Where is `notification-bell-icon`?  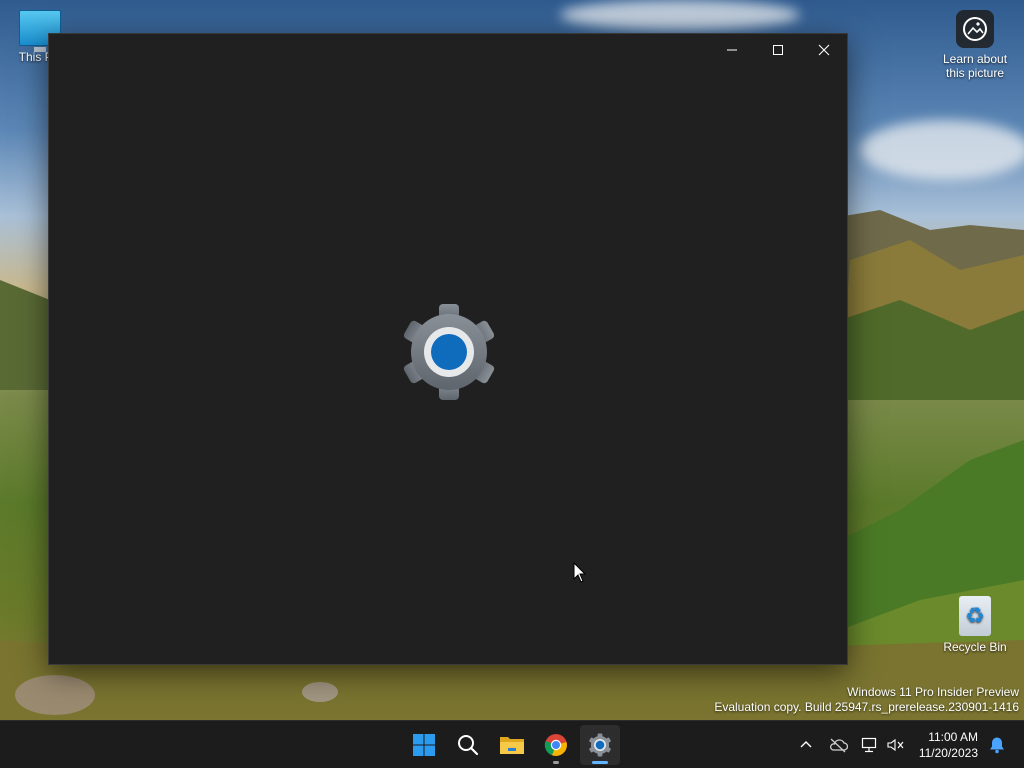 notification-bell-icon is located at coordinates (997, 745).